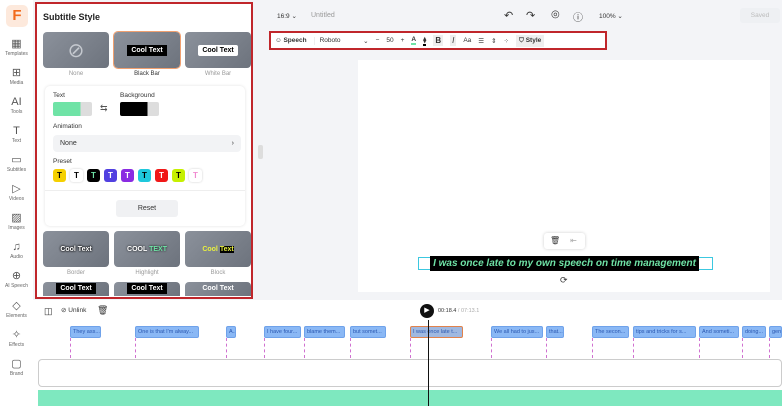  What do you see at coordinates (16, 309) in the screenshot?
I see `nav-item-elements: ◇ Elements` at bounding box center [16, 309].